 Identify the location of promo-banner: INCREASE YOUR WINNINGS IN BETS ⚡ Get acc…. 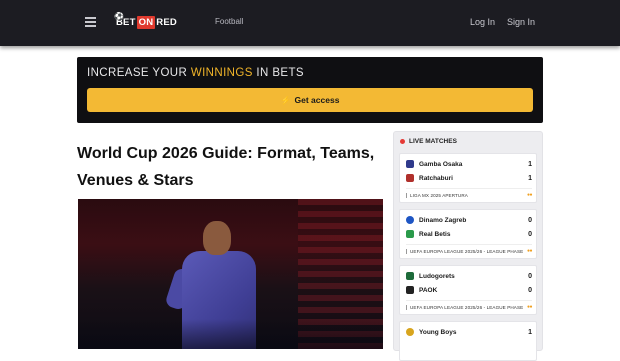
(310, 90).